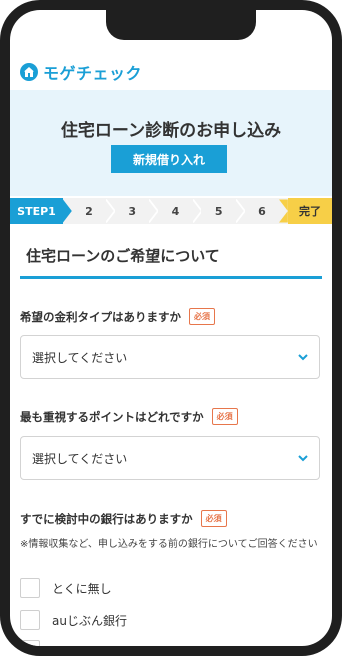 The image size is (342, 656). I want to click on step-4: 4, so click(175, 211).